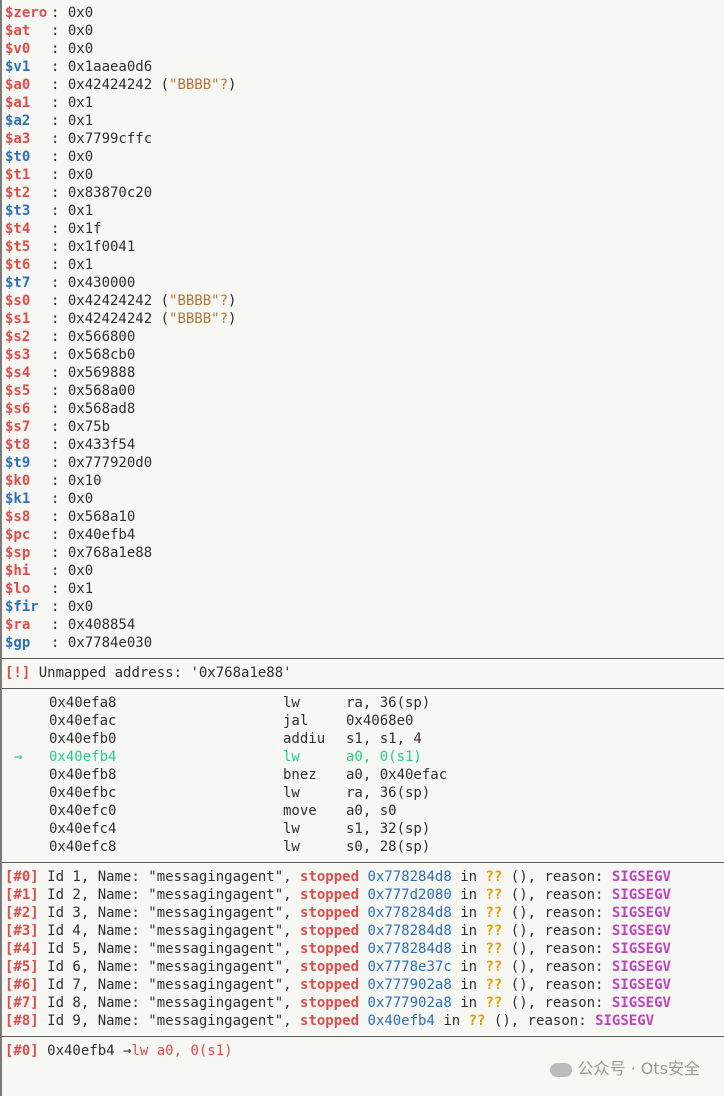 The height and width of the screenshot is (1096, 724). What do you see at coordinates (363, 607) in the screenshot?
I see `register-row: $fir: 0x0` at bounding box center [363, 607].